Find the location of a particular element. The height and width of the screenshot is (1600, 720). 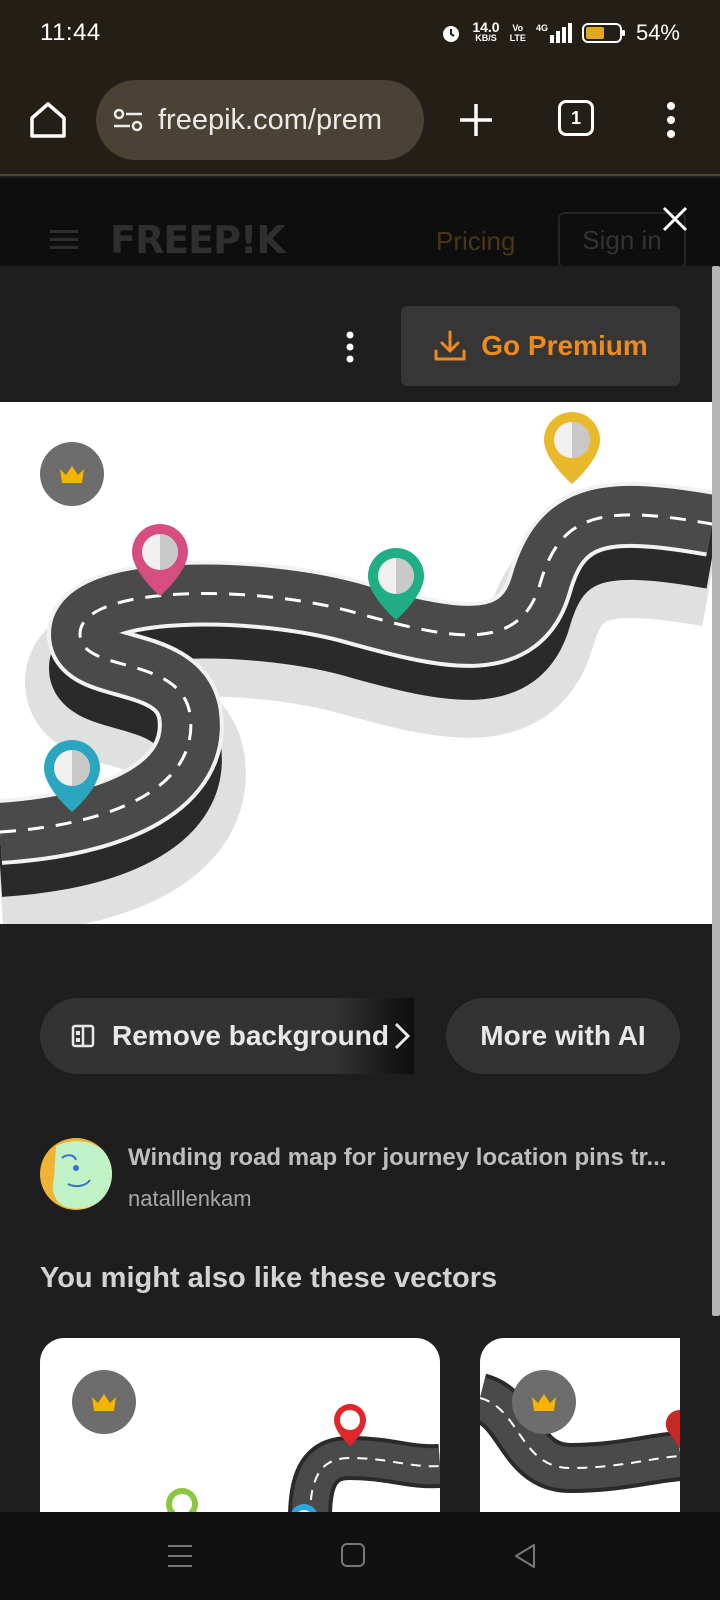

home-button-icon is located at coordinates (353, 1555).